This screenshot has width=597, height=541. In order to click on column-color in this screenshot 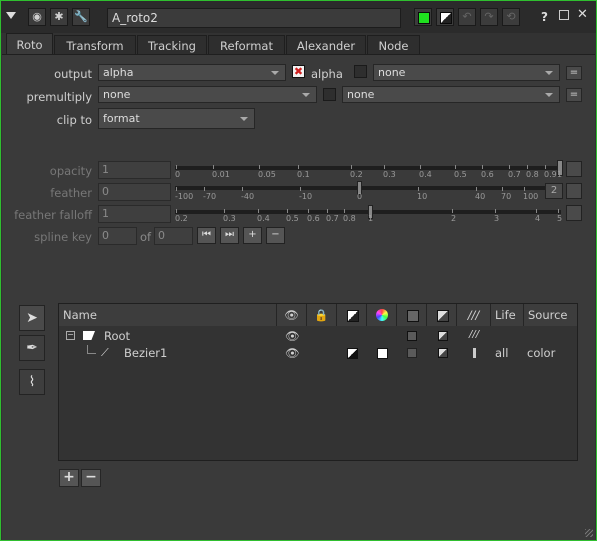, I will do `click(382, 315)`.